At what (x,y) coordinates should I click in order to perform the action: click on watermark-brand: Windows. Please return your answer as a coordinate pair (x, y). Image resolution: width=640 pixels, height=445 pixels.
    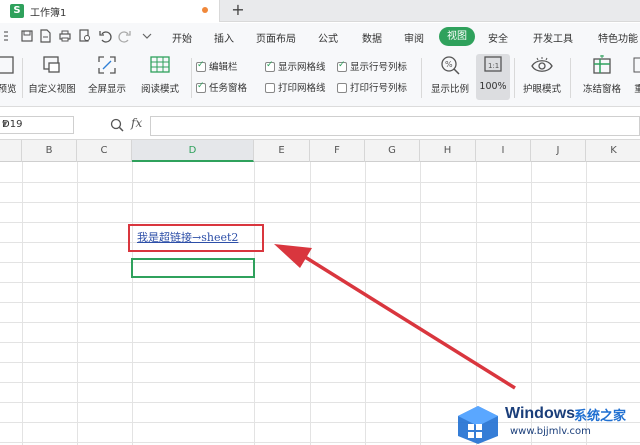
    Looking at the image, I should click on (540, 413).